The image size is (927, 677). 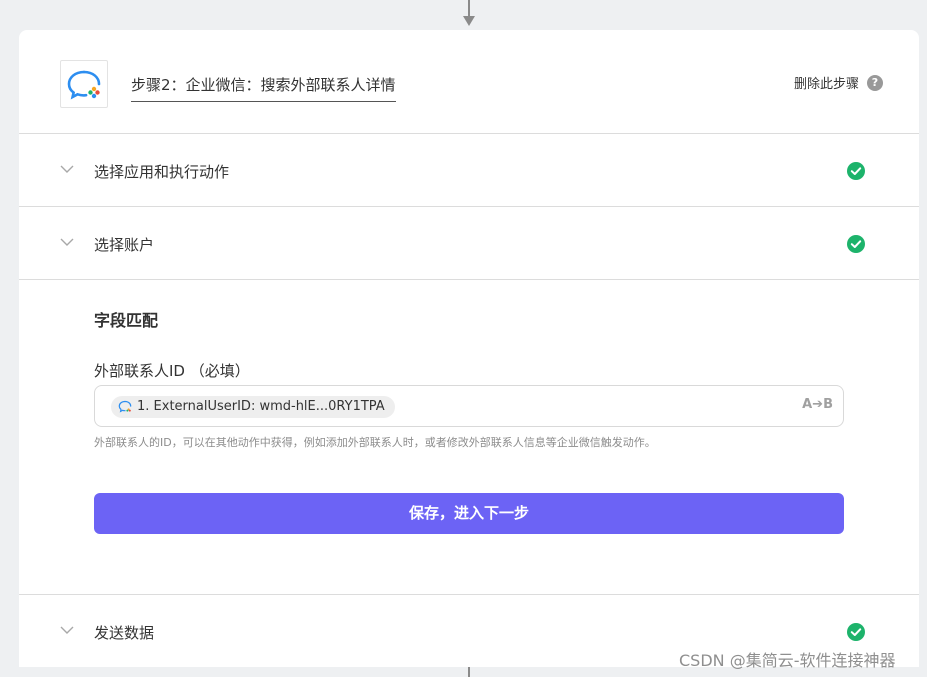 I want to click on save-and-continue-button: 保存，进入下一步, so click(x=469, y=513).